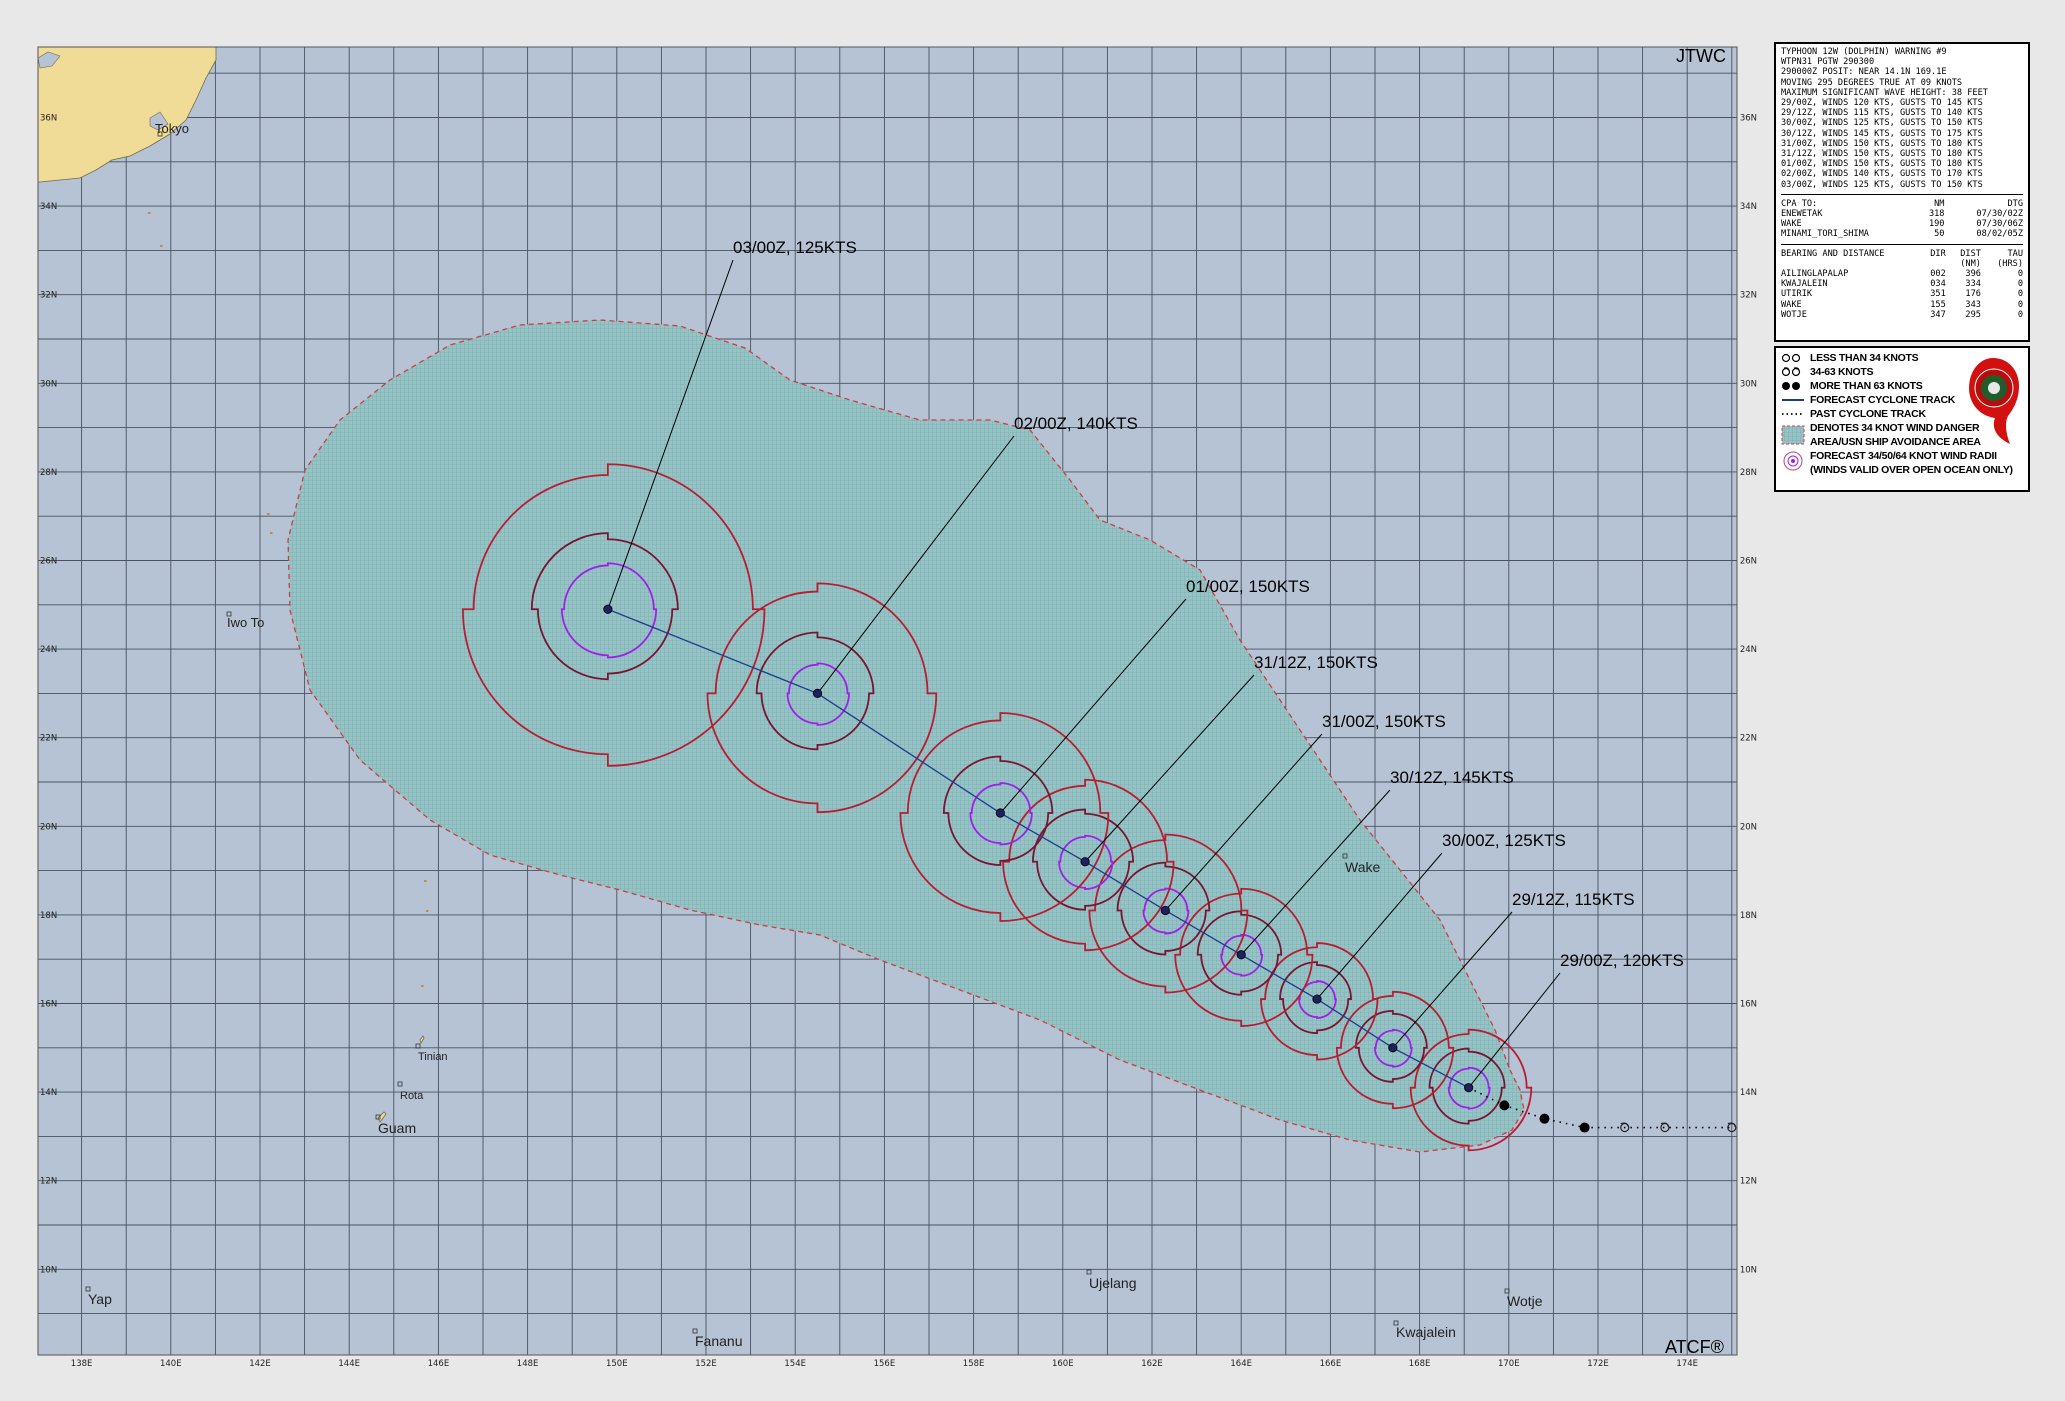  I want to click on warning-line: 29/00Z, WINDS 120 KTS, GUSTS TO 145 KTS, so click(1882, 103).